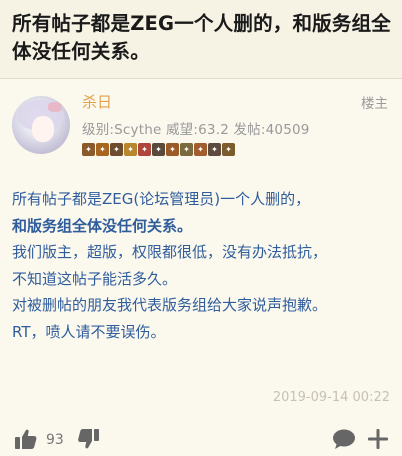 This screenshot has width=402, height=456. What do you see at coordinates (172, 149) in the screenshot?
I see `medal-axe-icon: ✦` at bounding box center [172, 149].